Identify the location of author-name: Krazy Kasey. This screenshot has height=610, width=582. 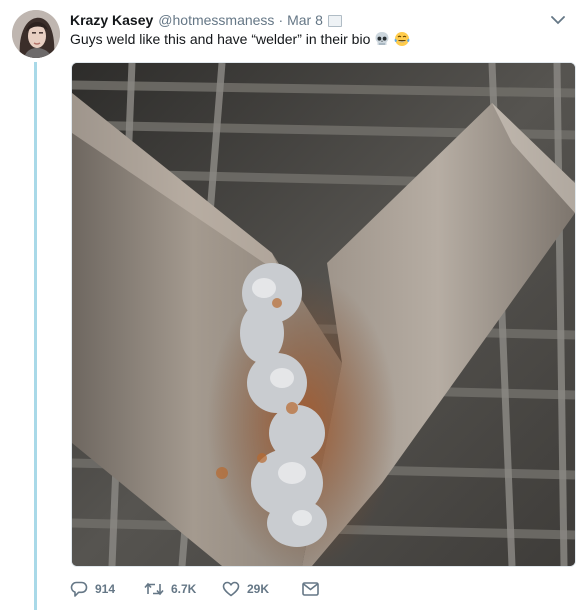
(111, 20).